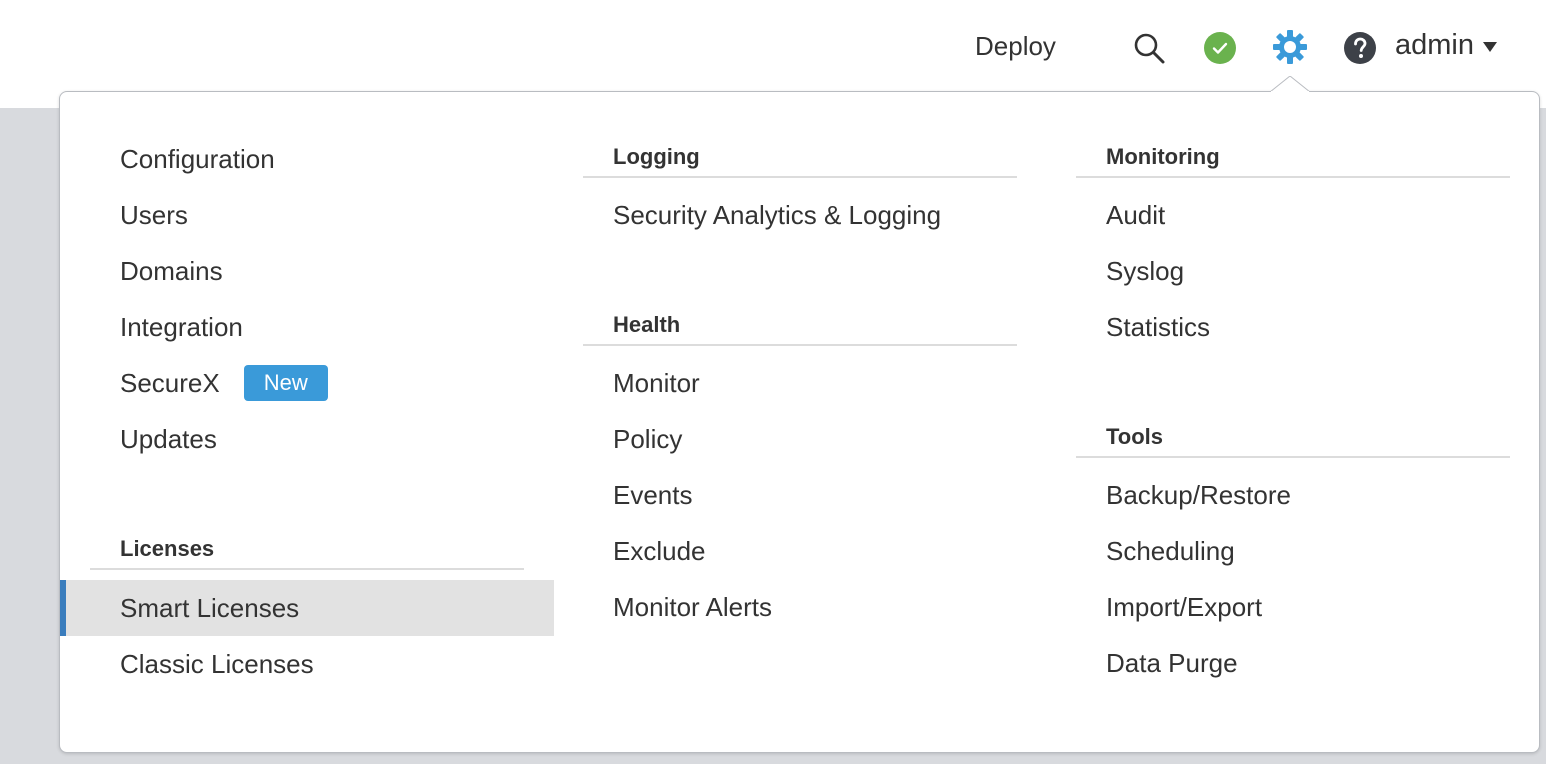  I want to click on menu-item-exclude: Exclude, so click(800, 551).